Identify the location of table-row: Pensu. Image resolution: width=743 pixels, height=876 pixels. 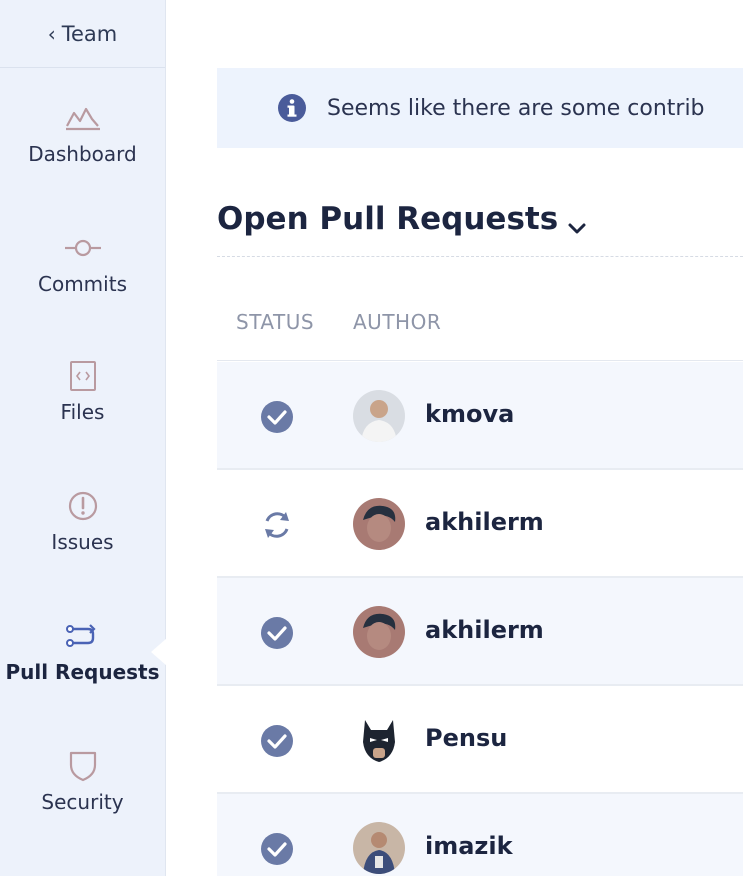
(480, 740).